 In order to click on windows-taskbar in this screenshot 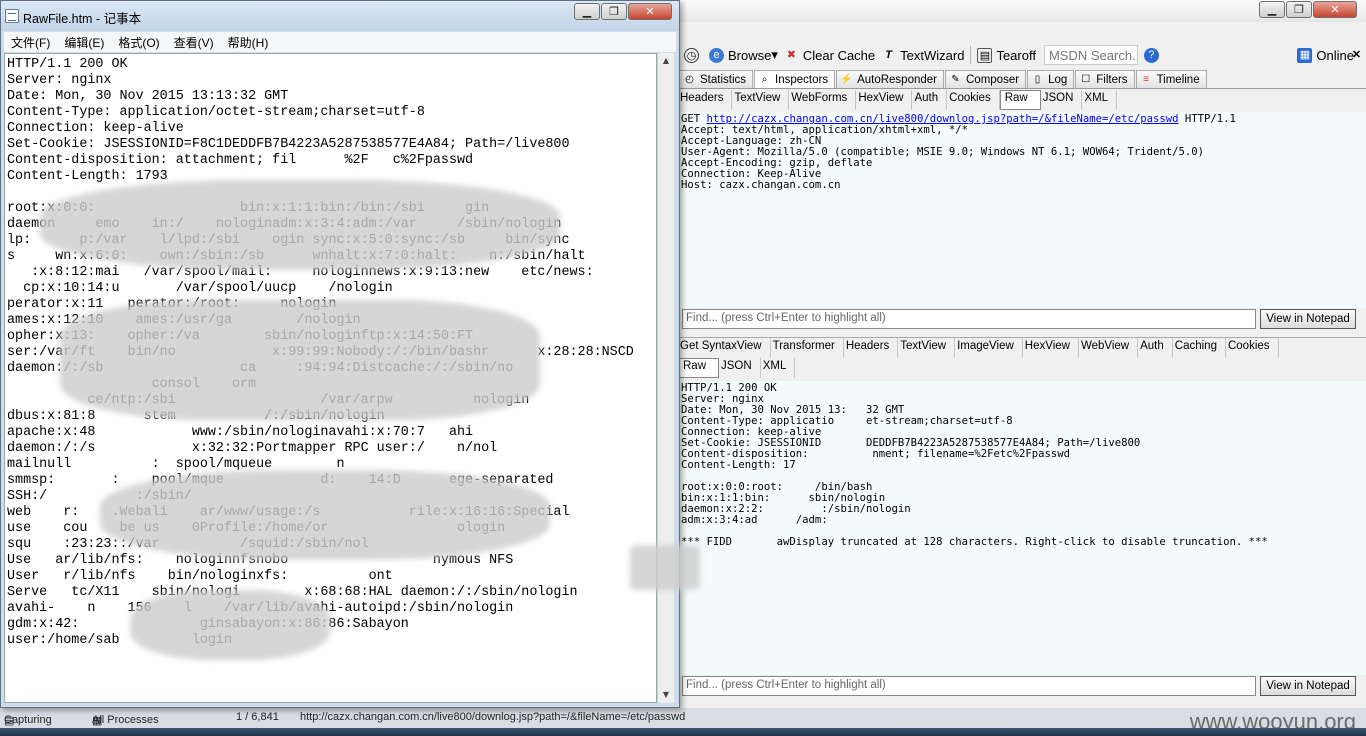, I will do `click(683, 732)`.